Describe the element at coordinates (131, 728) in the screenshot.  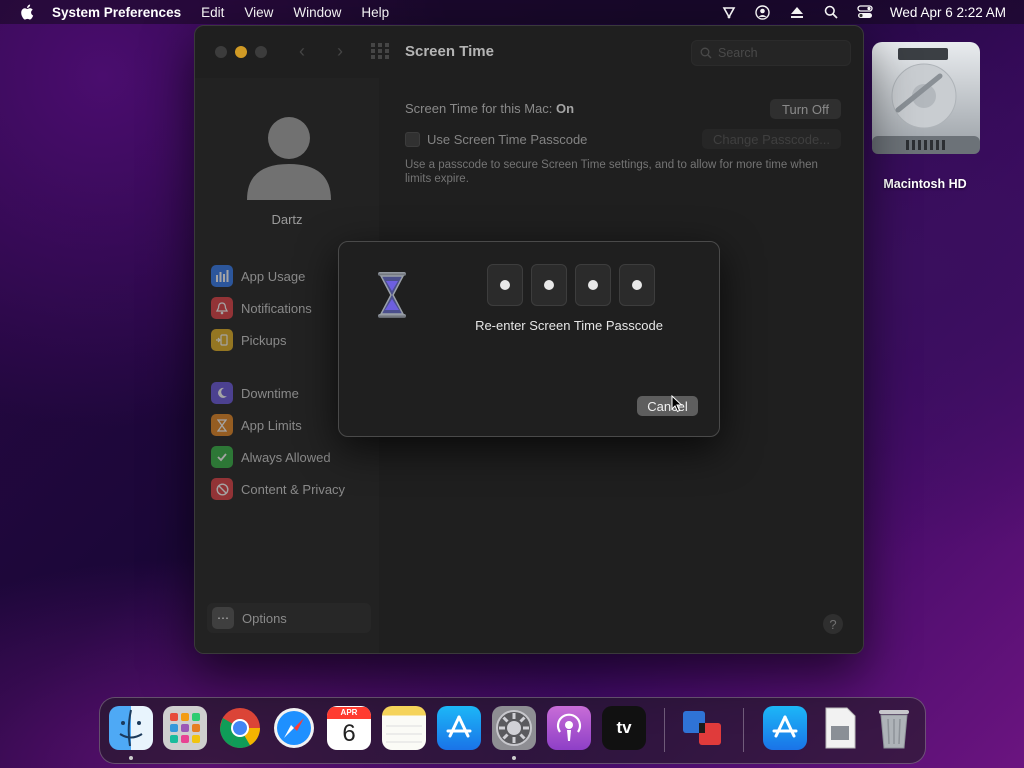
I see `finder-icon` at that location.